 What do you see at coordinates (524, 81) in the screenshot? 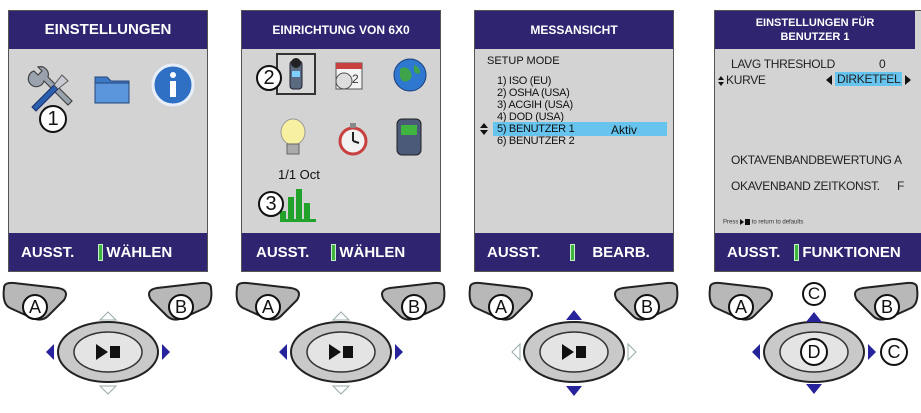
I see `list-item: 1) ISO (EU)` at bounding box center [524, 81].